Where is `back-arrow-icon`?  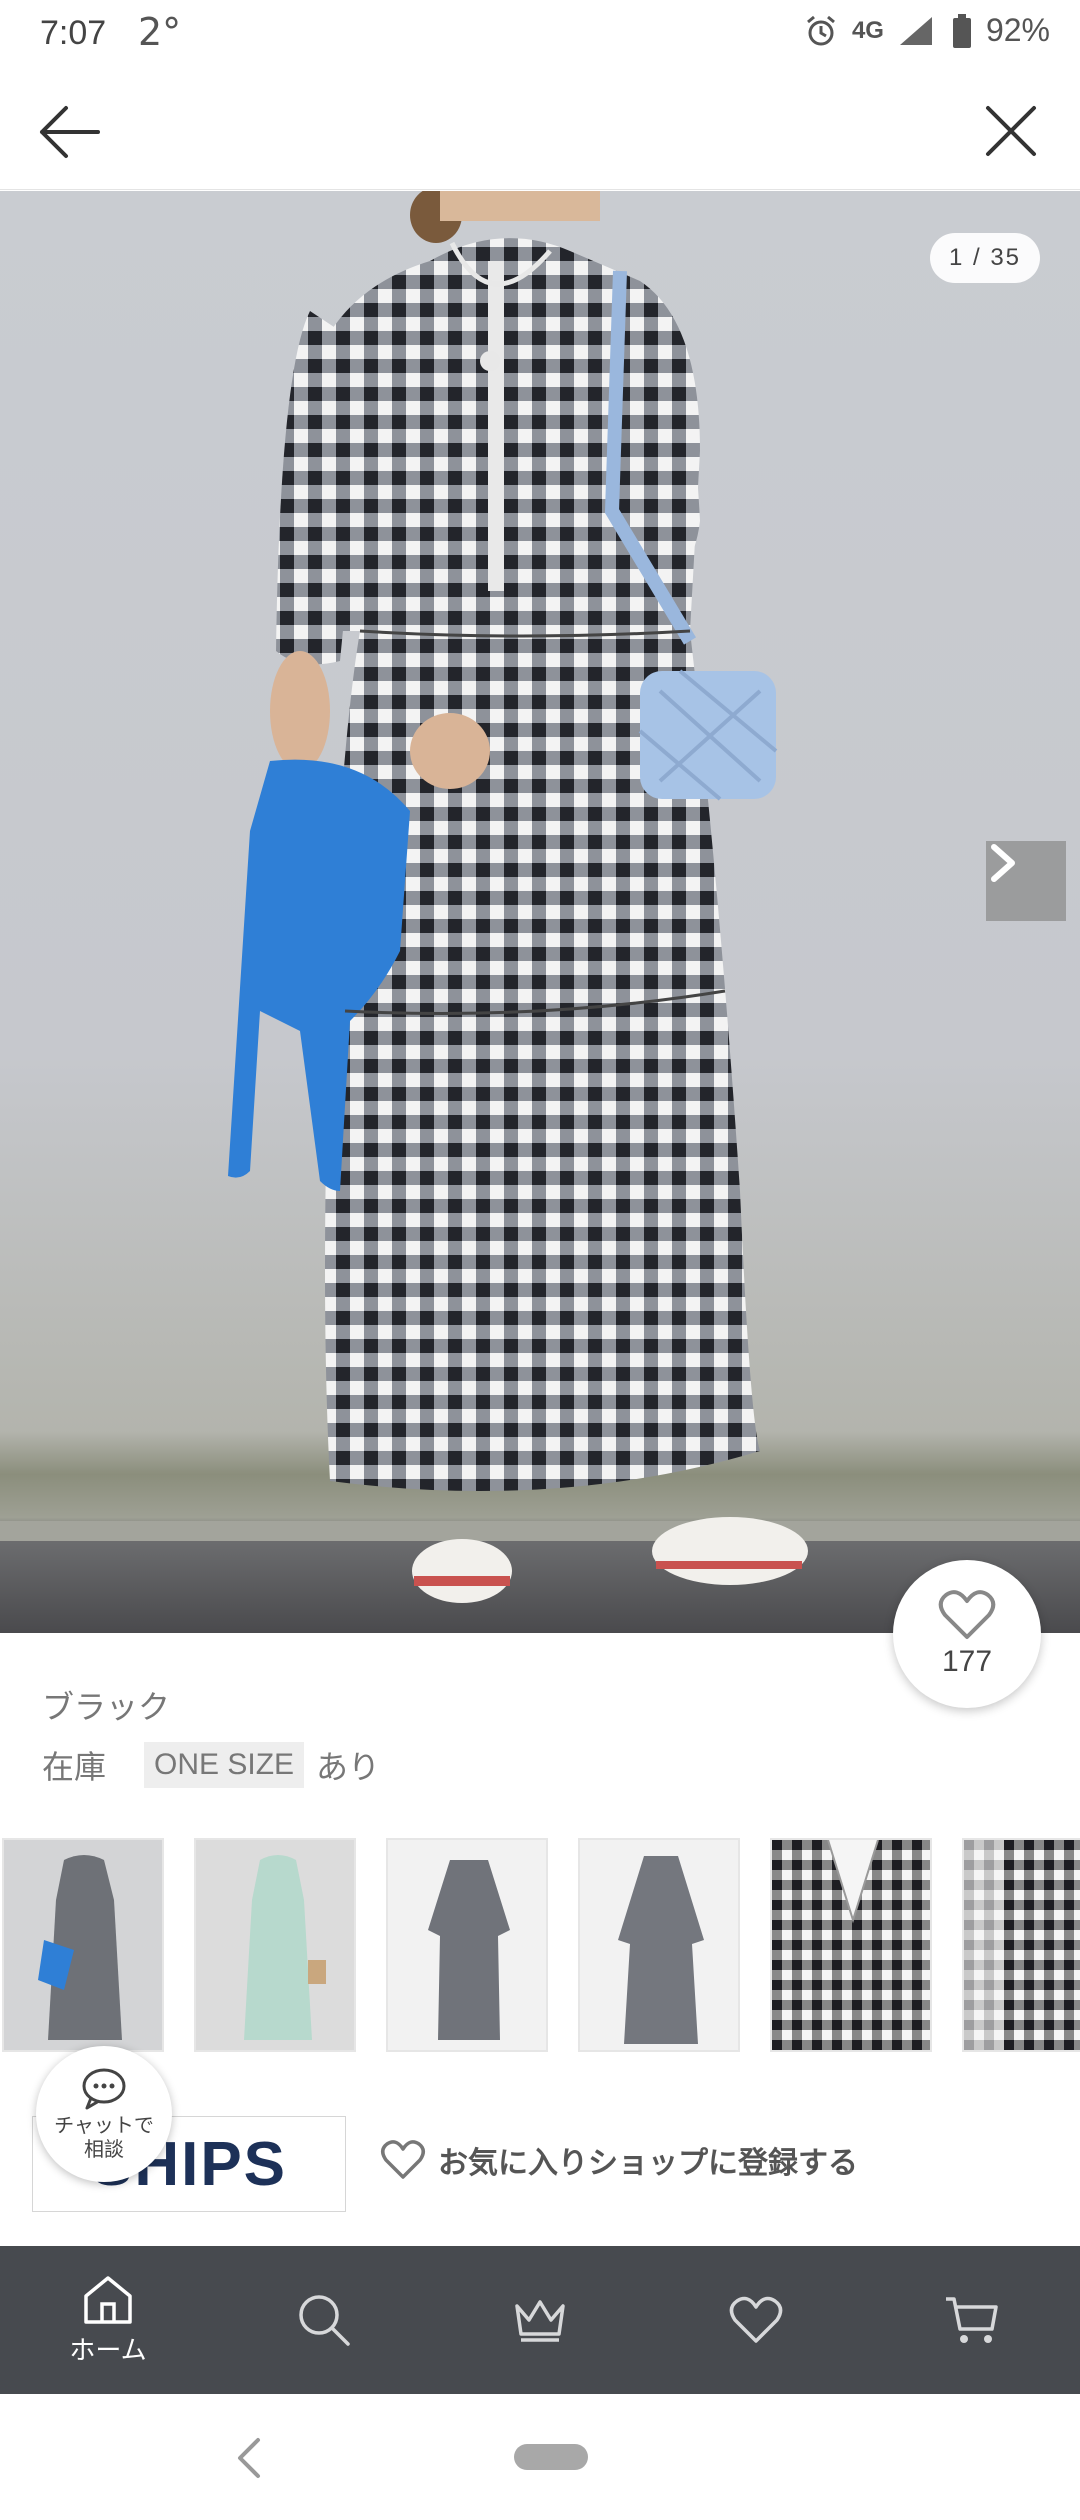
back-arrow-icon is located at coordinates (71, 132).